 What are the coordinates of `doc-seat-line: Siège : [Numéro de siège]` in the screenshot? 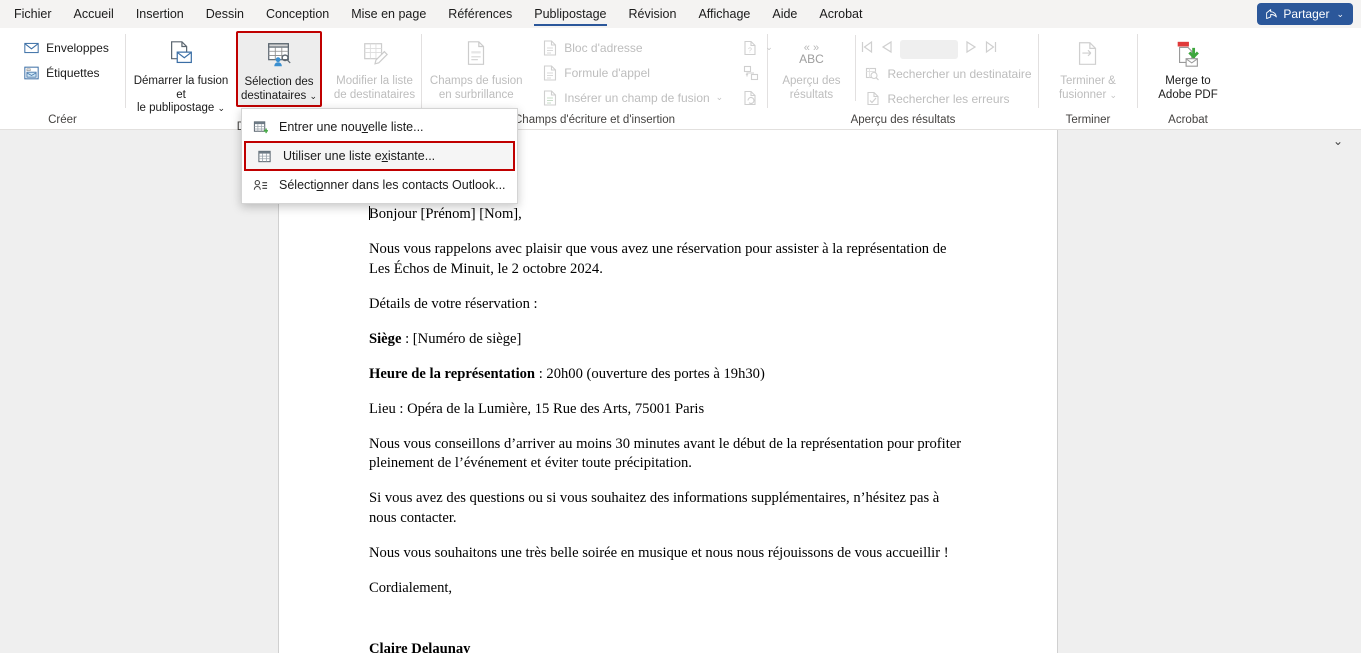 It's located at (669, 340).